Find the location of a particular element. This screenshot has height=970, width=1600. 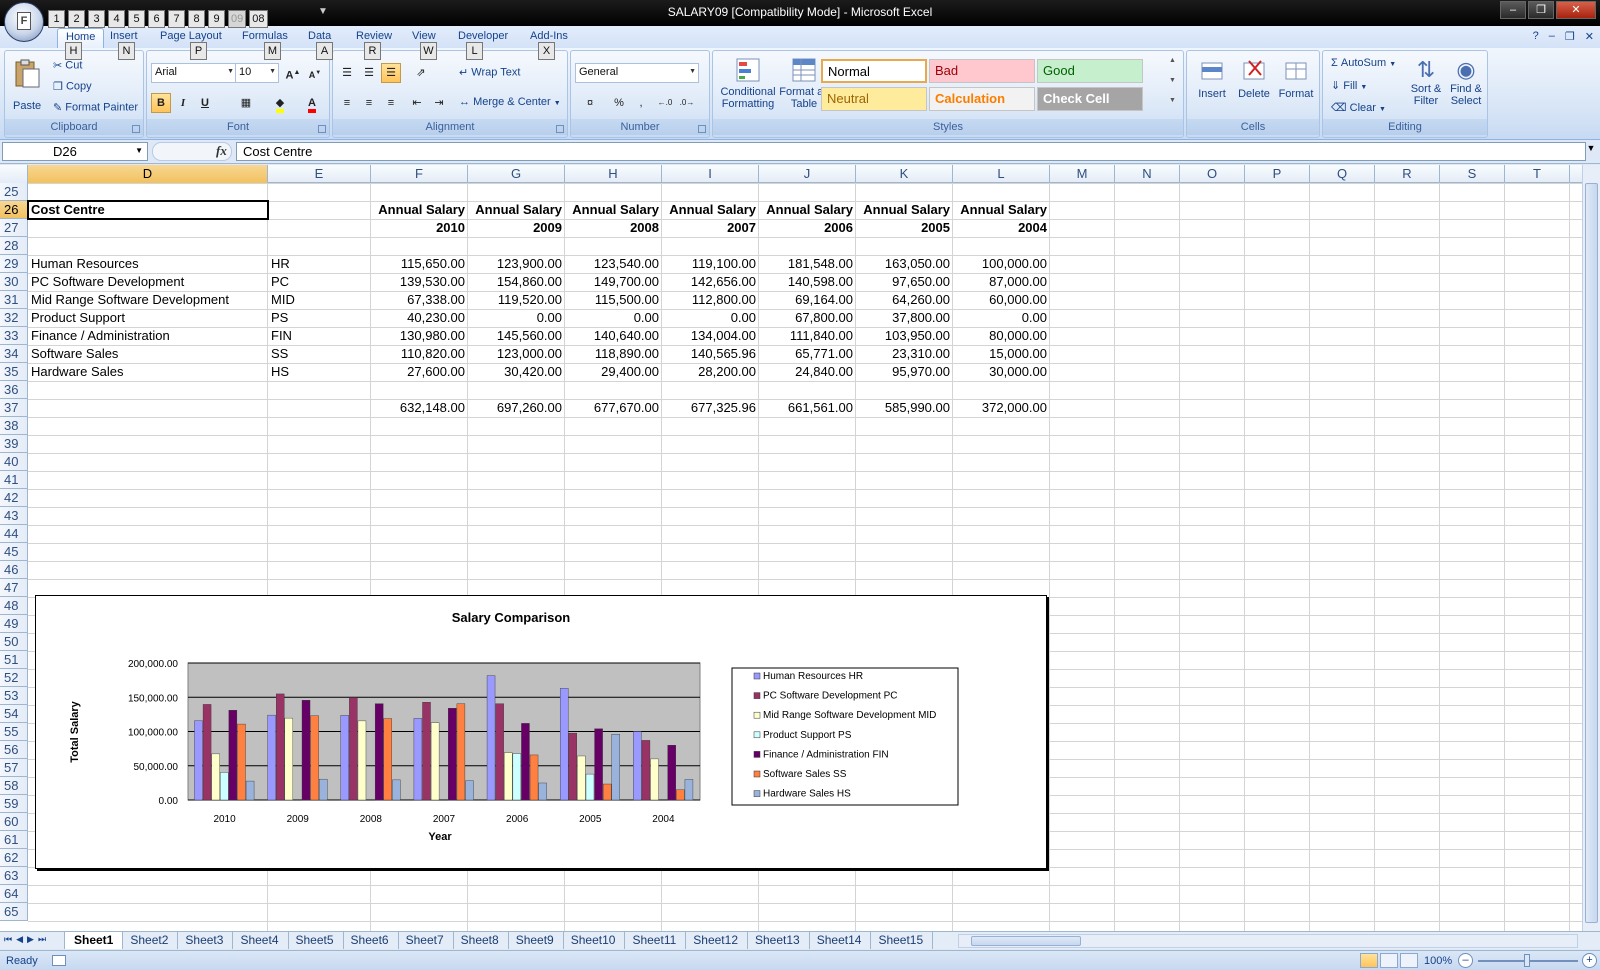

row-header-60: 60 is located at coordinates (14, 822).